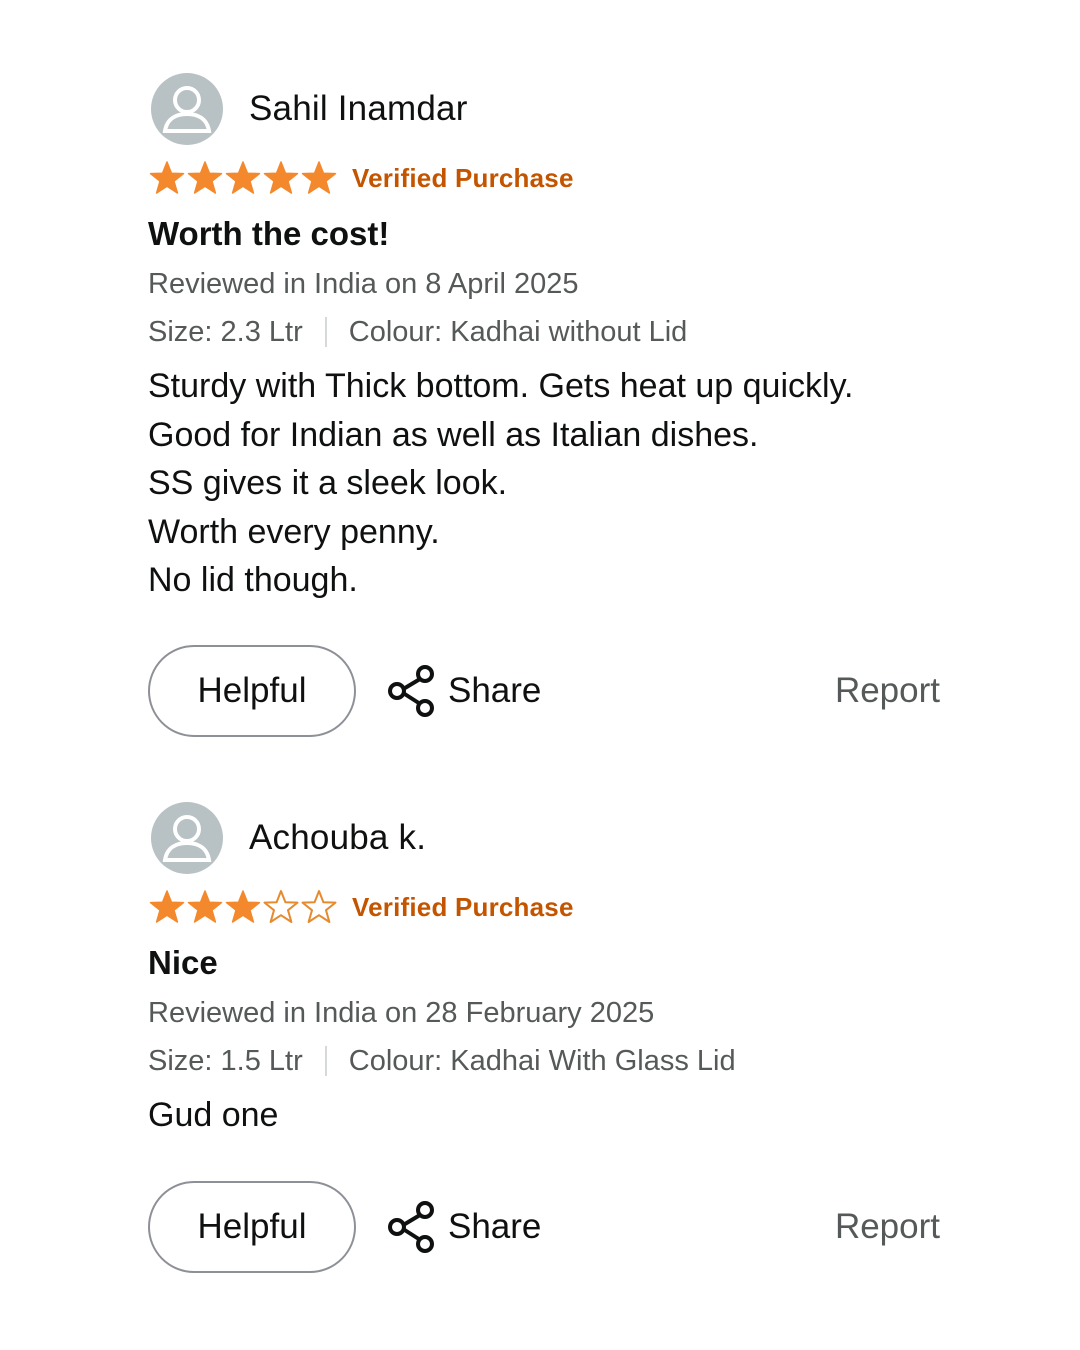  What do you see at coordinates (269, 233) in the screenshot?
I see `review-title: Worth the cost!` at bounding box center [269, 233].